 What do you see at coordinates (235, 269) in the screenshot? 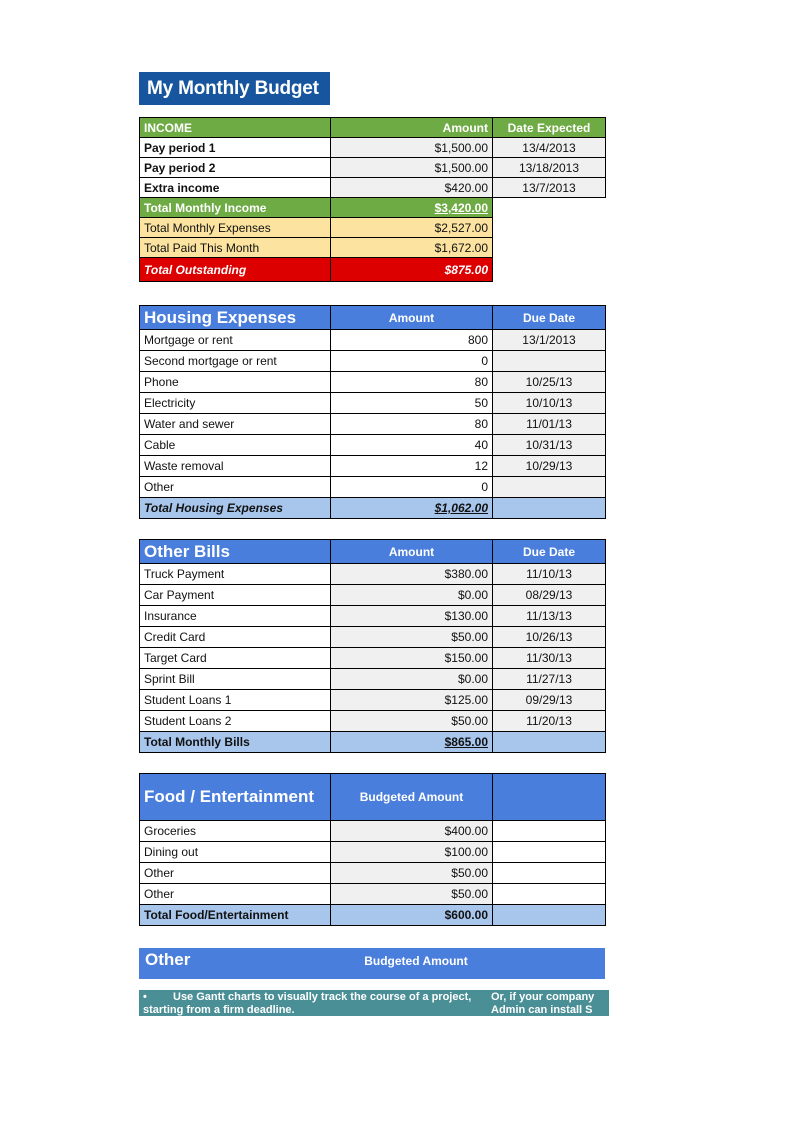
I see `total-outstanding-label: Total Outstanding` at bounding box center [235, 269].